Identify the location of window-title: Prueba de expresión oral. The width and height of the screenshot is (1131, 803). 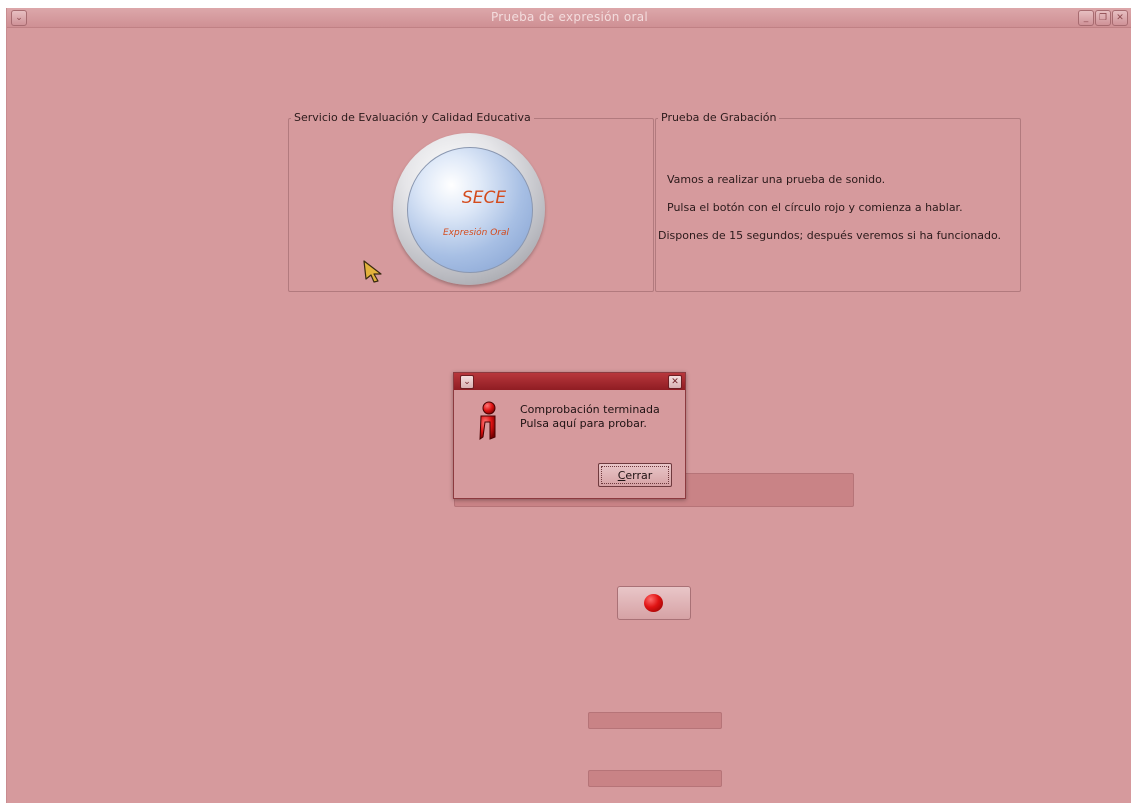
(569, 17).